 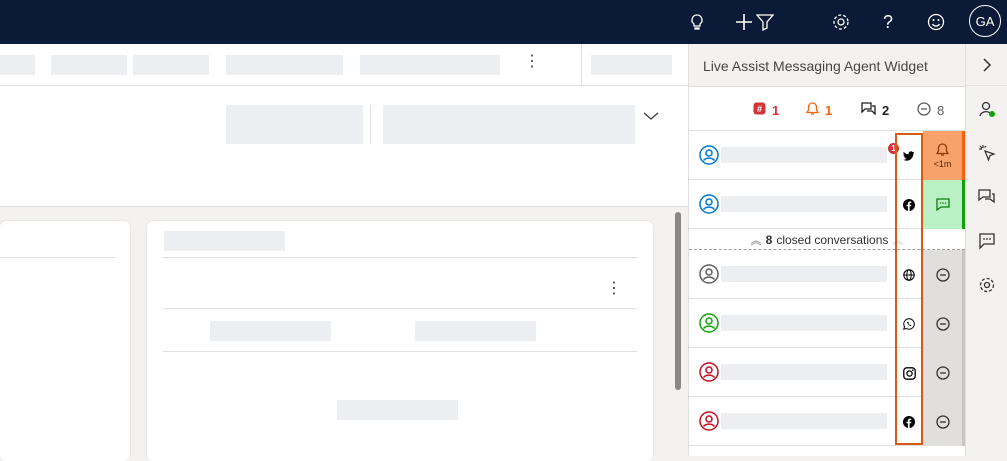 What do you see at coordinates (765, 22) in the screenshot?
I see `filter-icon` at bounding box center [765, 22].